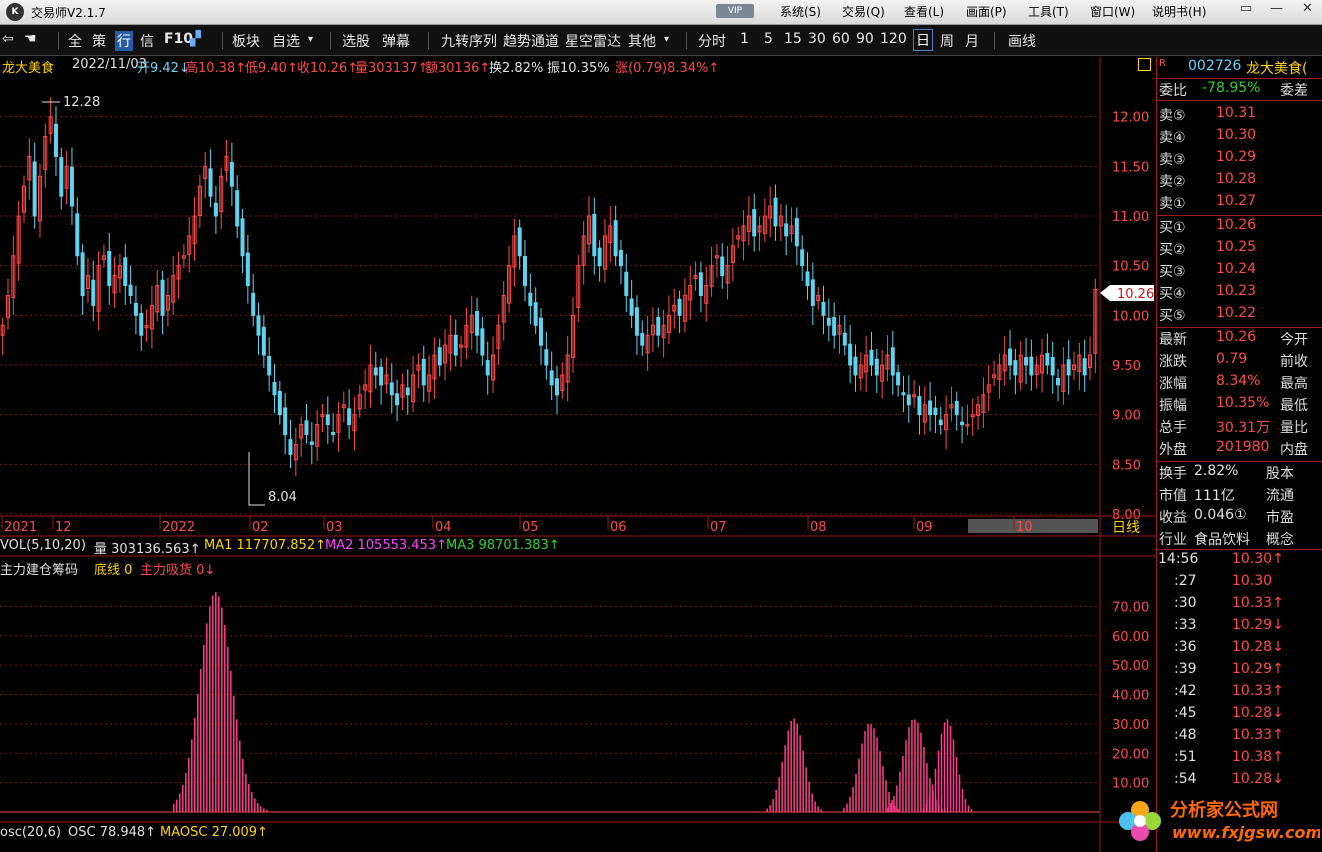 The height and width of the screenshot is (852, 1322). What do you see at coordinates (1236, 291) in the screenshot?
I see `bid-price: 10.23` at bounding box center [1236, 291].